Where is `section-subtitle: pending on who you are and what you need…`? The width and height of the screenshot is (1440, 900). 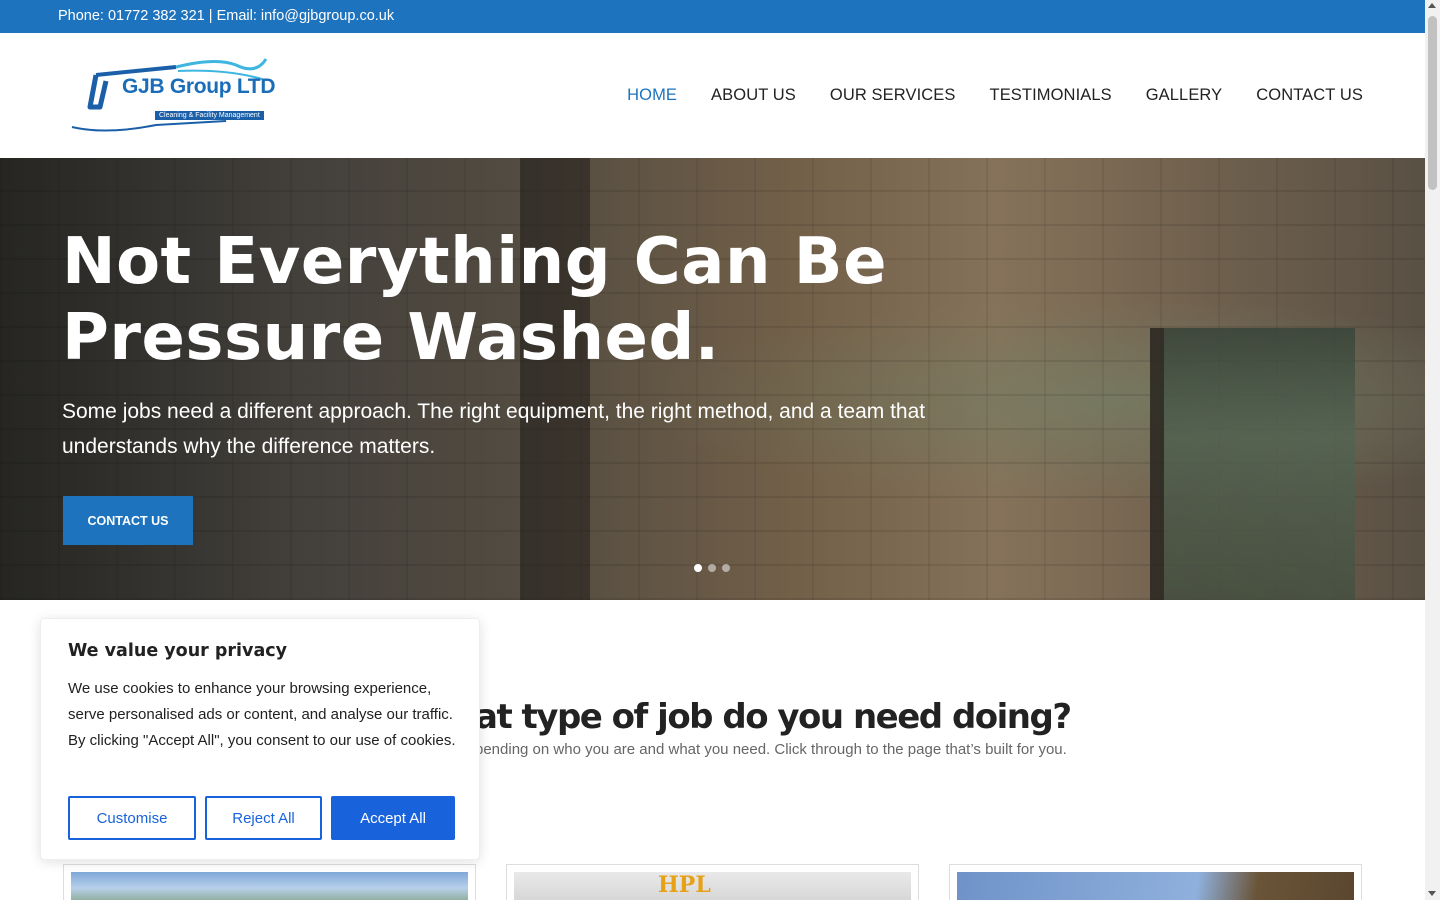 section-subtitle: pending on who you are and what you need… is located at coordinates (771, 749).